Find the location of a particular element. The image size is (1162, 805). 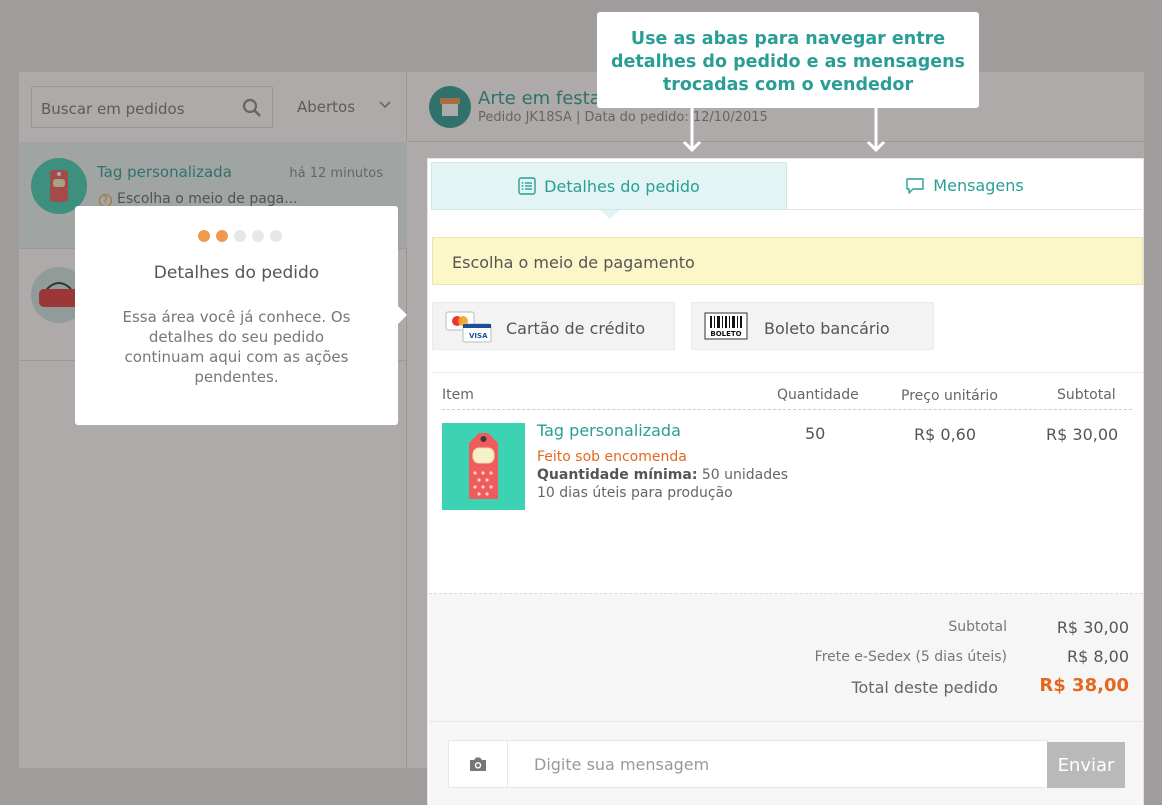

header-divider is located at coordinates (787, 409).